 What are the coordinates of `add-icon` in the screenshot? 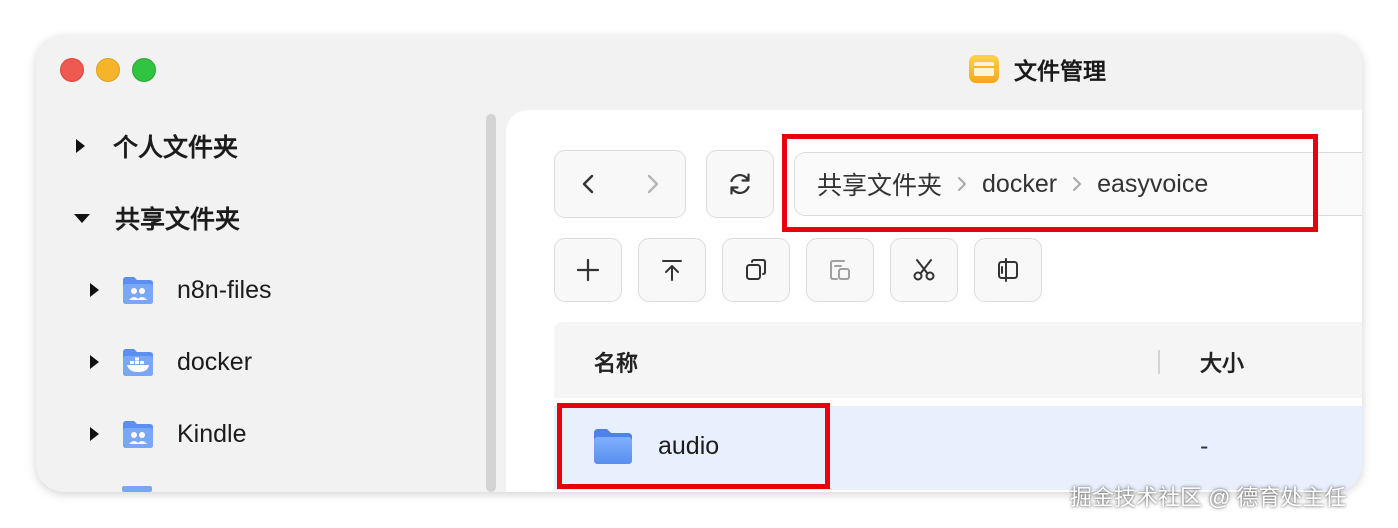 It's located at (588, 270).